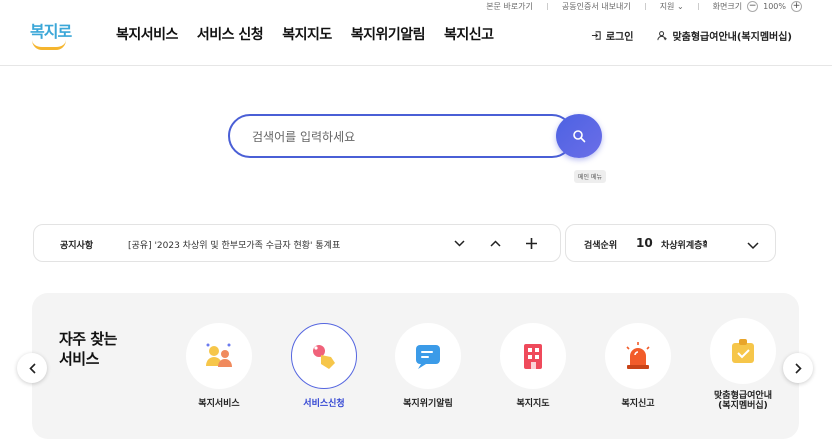 This screenshot has height=446, width=832. I want to click on ranking-term: 차상위계층확인, so click(684, 244).